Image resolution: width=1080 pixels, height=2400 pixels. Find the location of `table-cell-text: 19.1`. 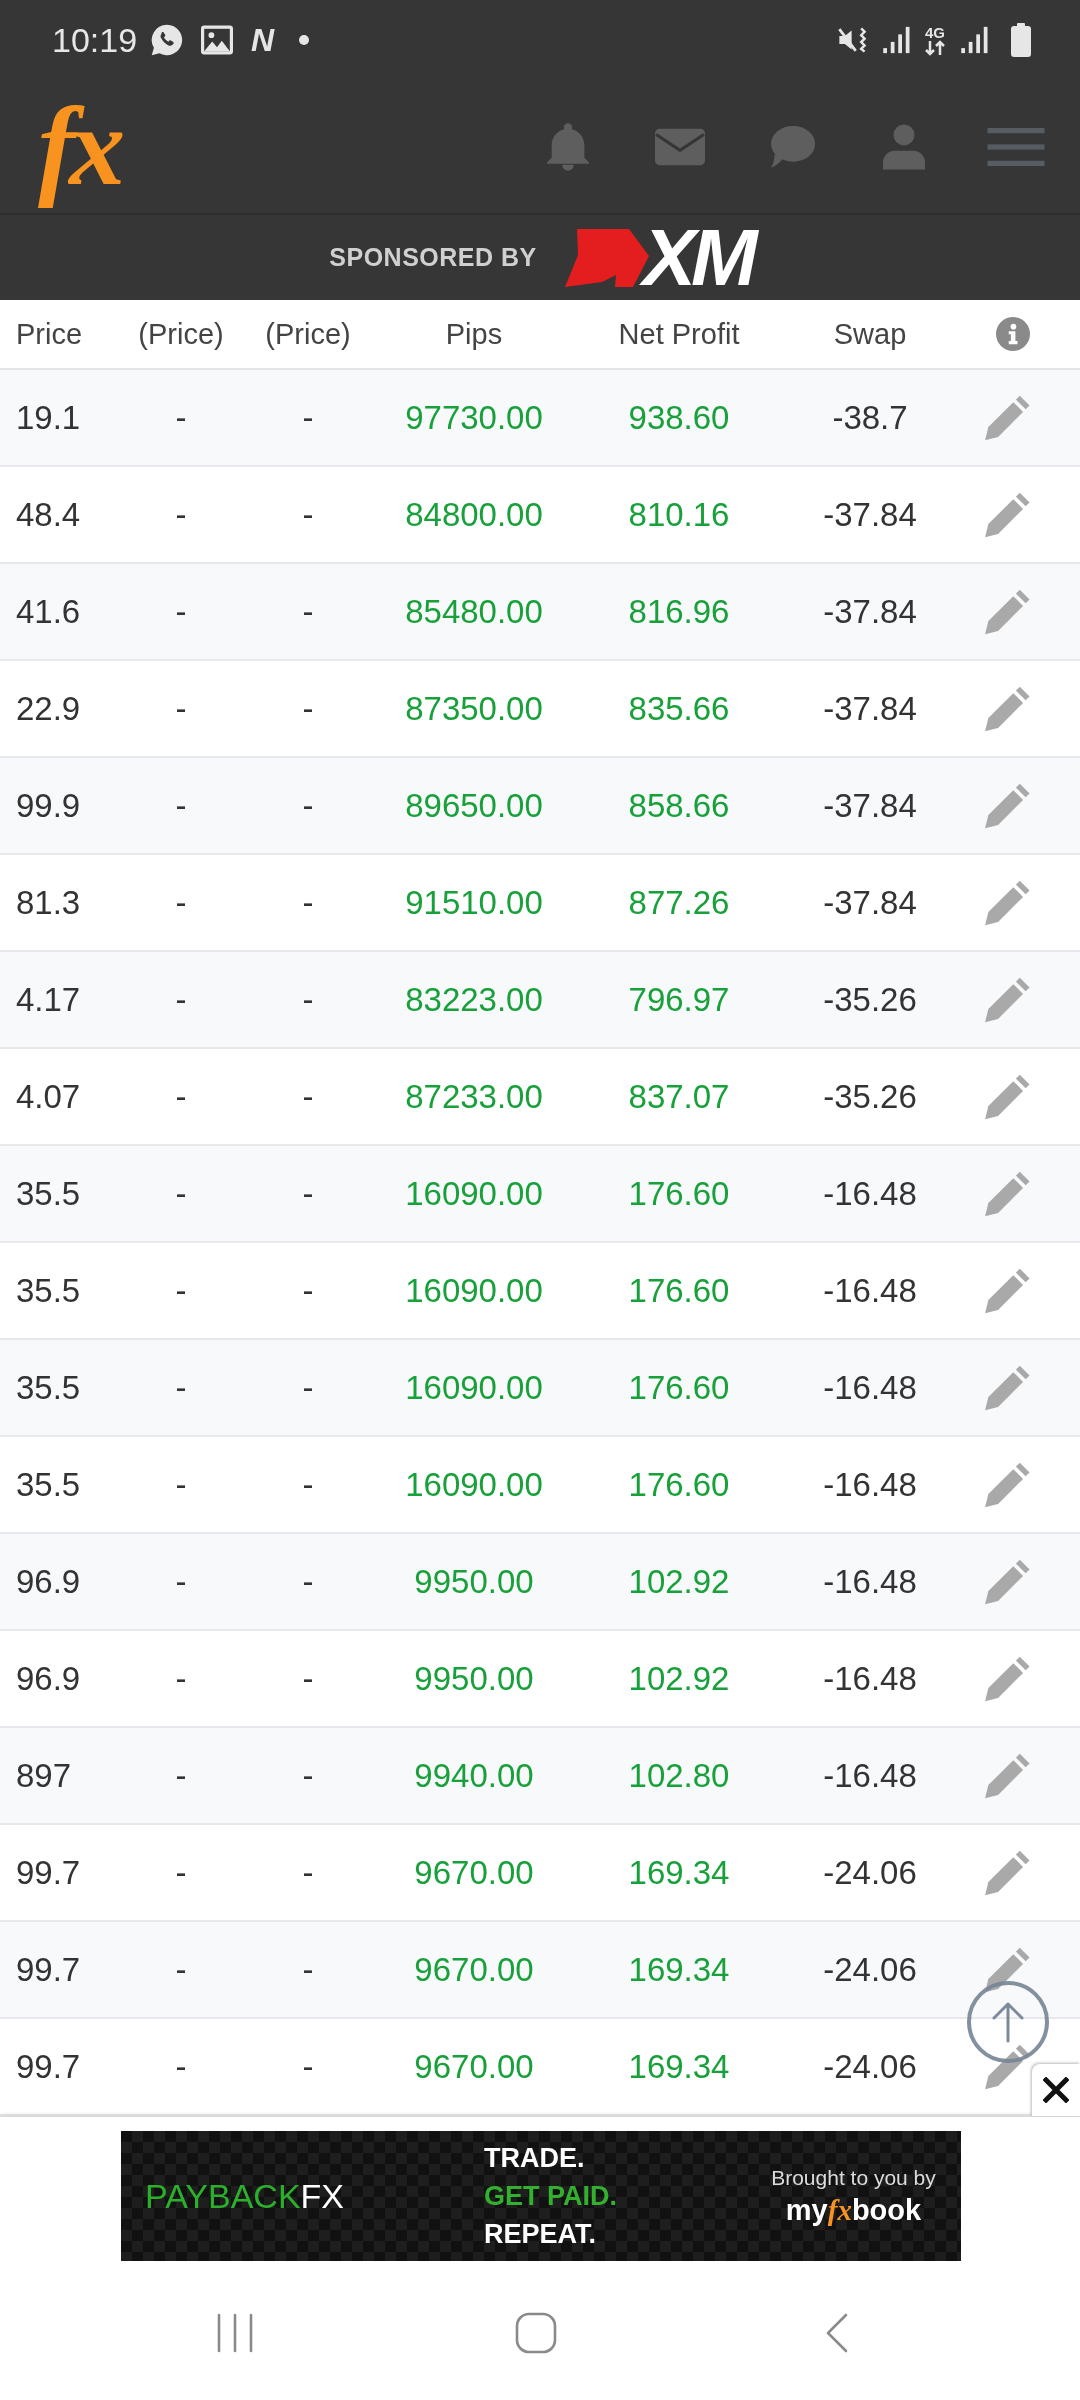

table-cell-text: 19.1 is located at coordinates (48, 417).